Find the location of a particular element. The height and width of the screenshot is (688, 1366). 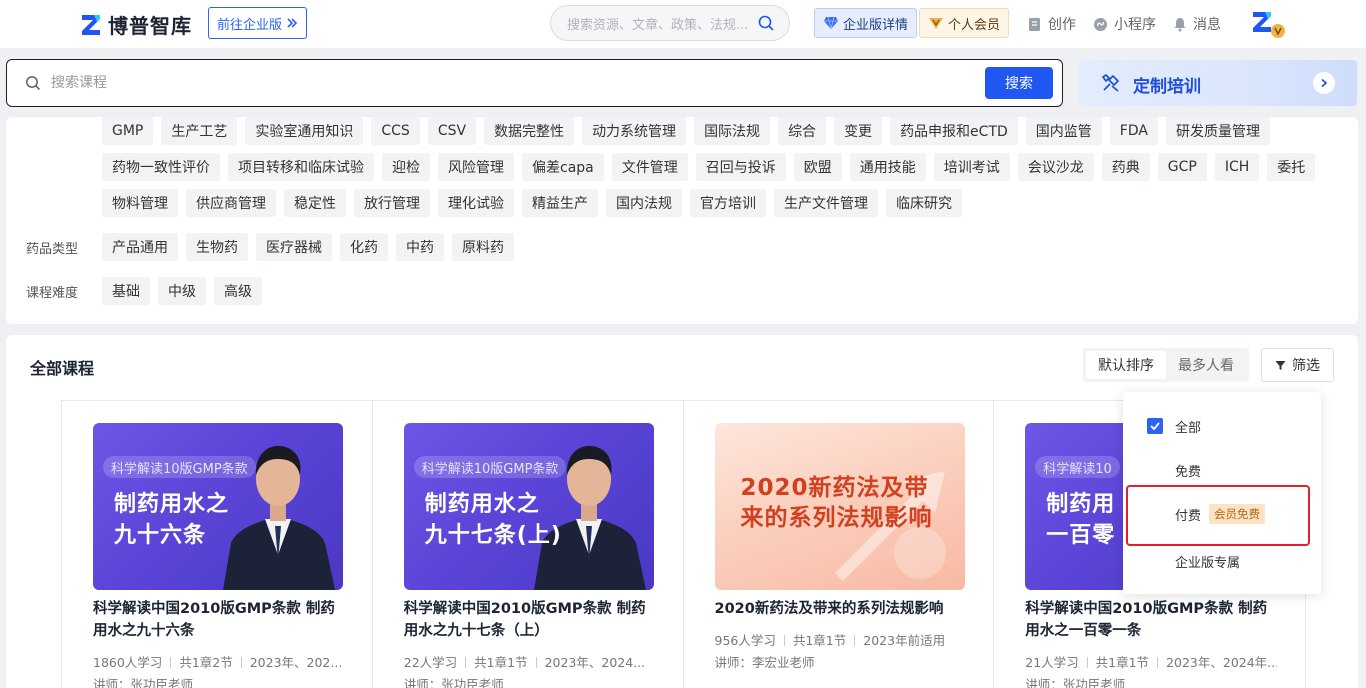

course-search-button: 搜索 is located at coordinates (1019, 83).